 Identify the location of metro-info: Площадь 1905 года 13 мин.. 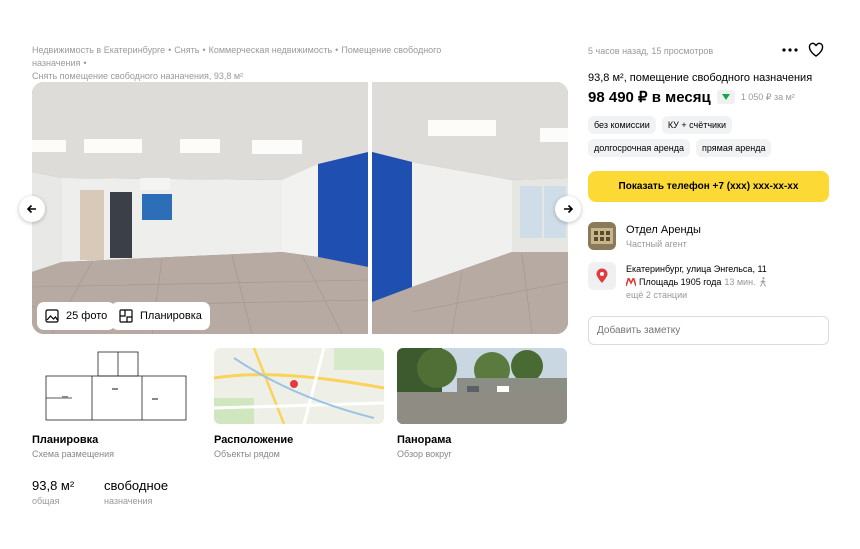
(696, 282).